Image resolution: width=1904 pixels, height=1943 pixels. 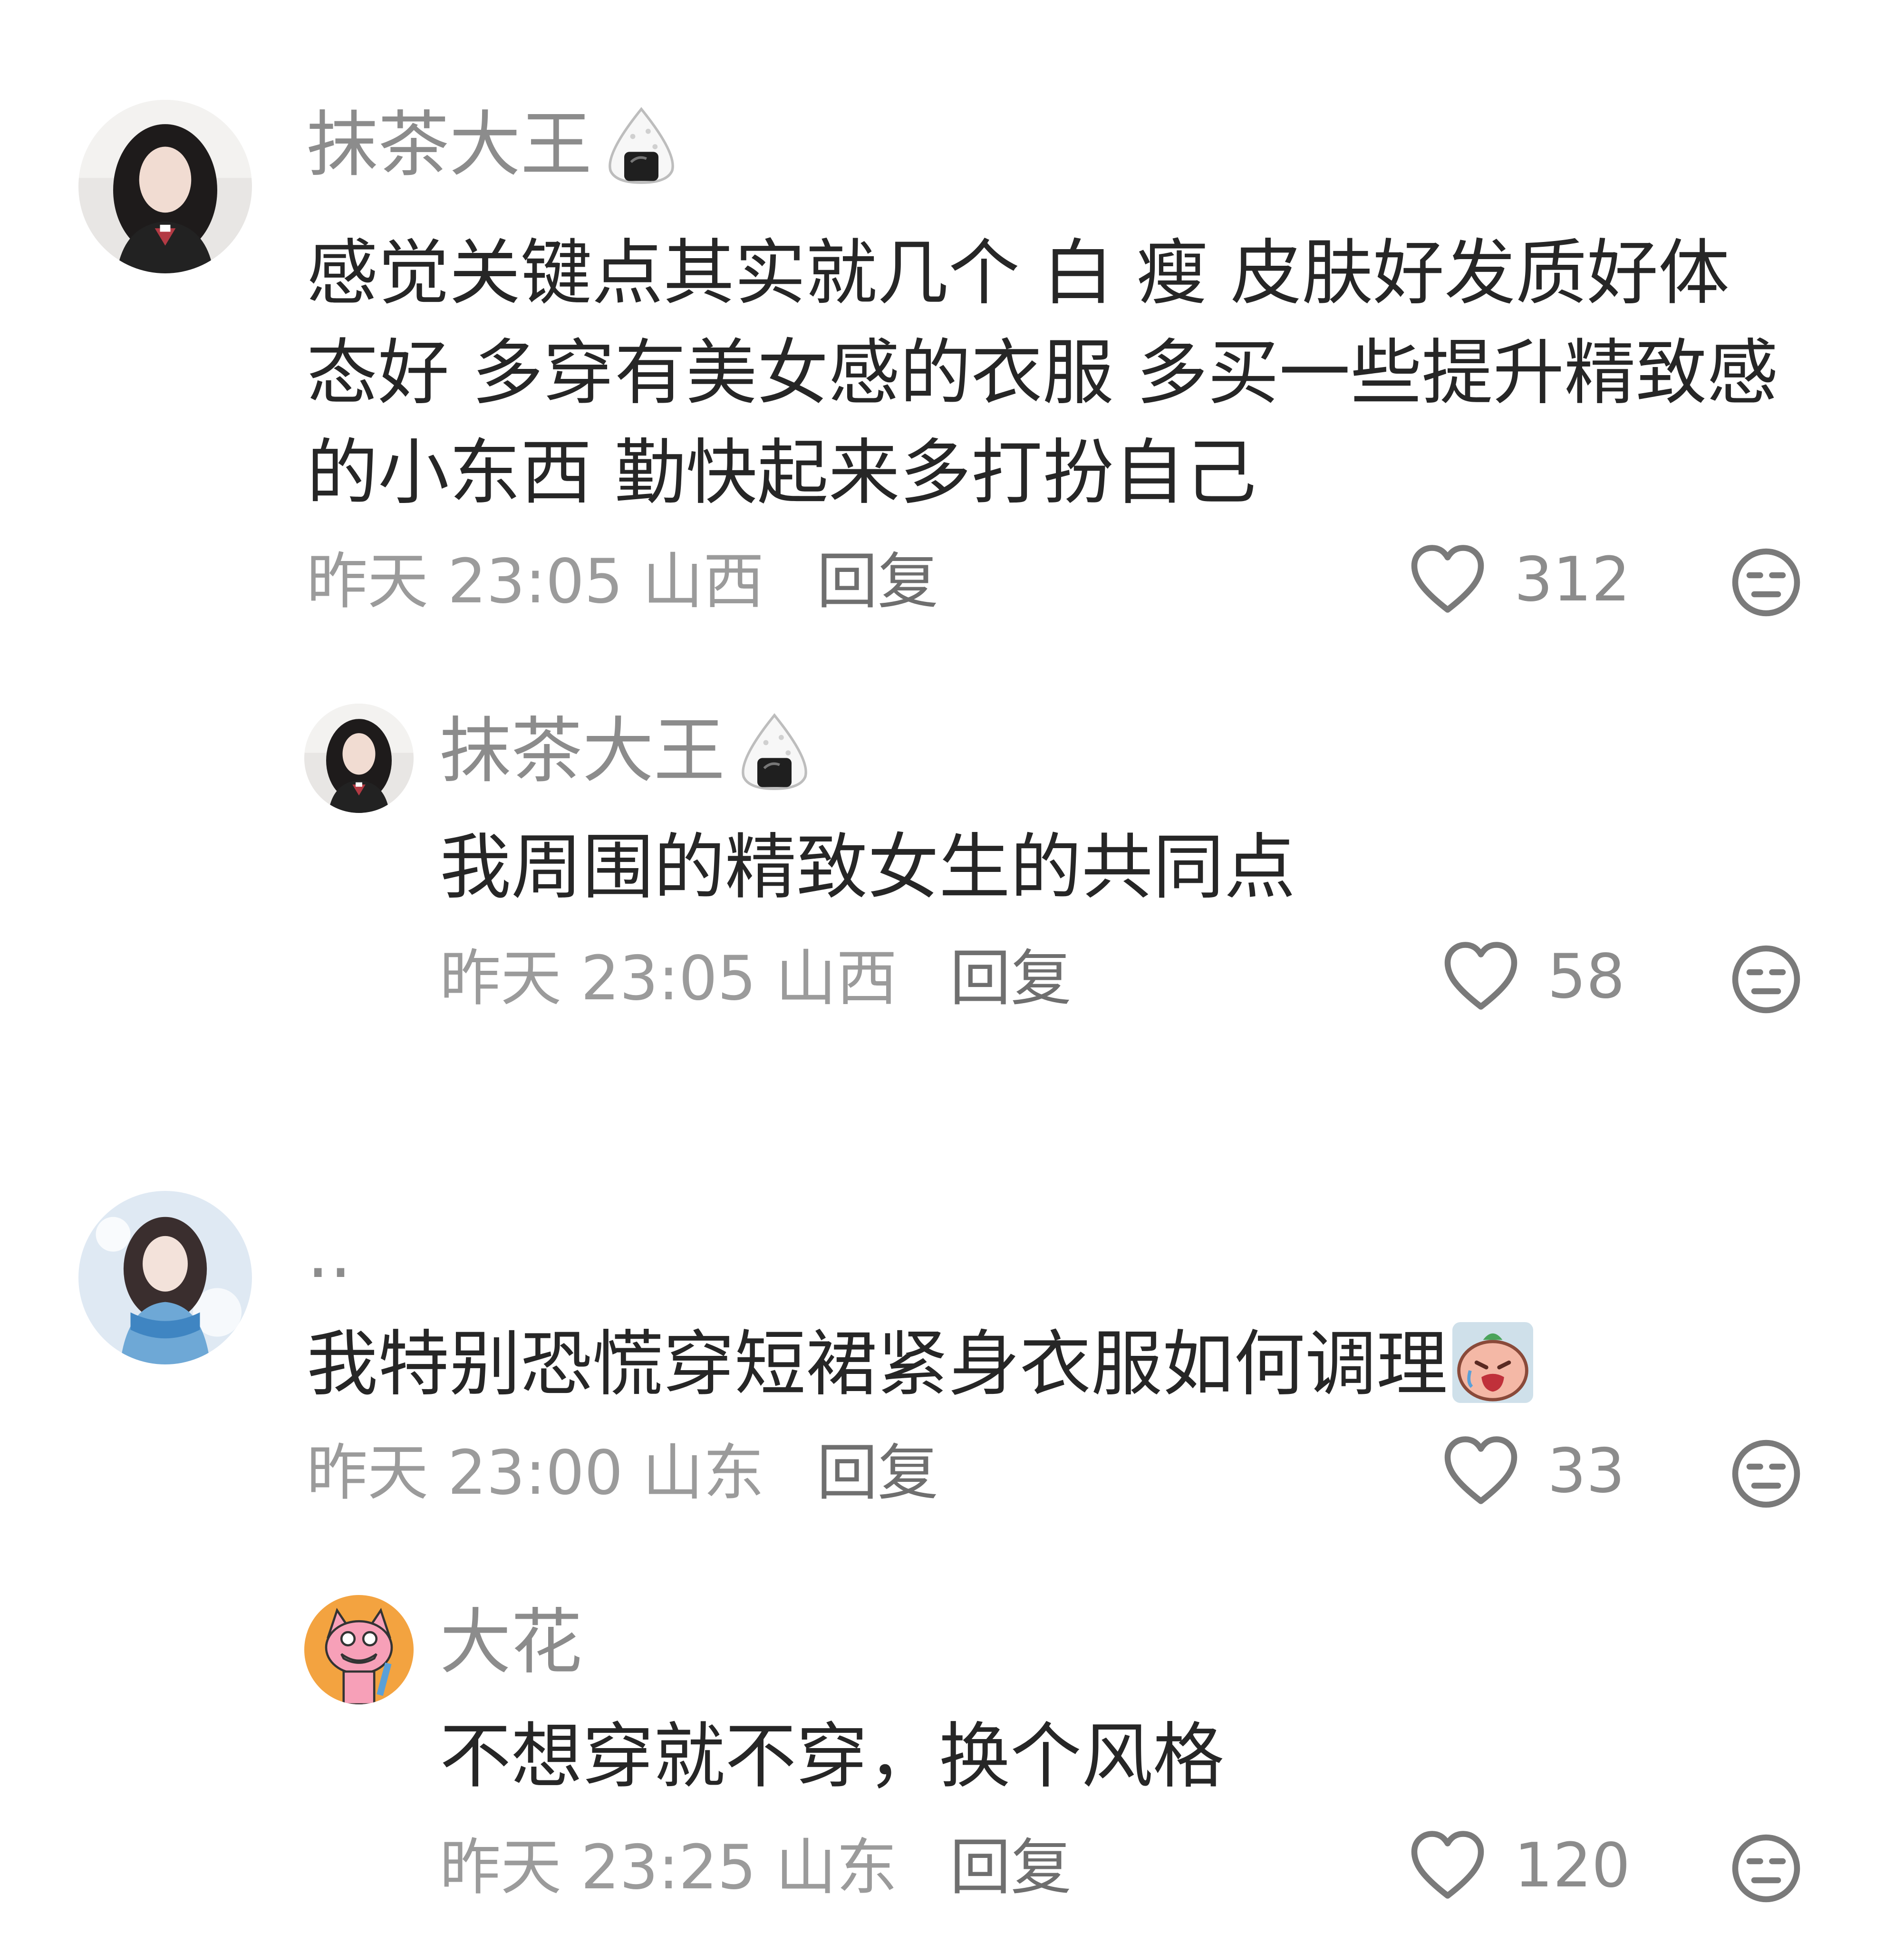 I want to click on comment-text: 我周围的精致女生的共同点, so click(x=868, y=867).